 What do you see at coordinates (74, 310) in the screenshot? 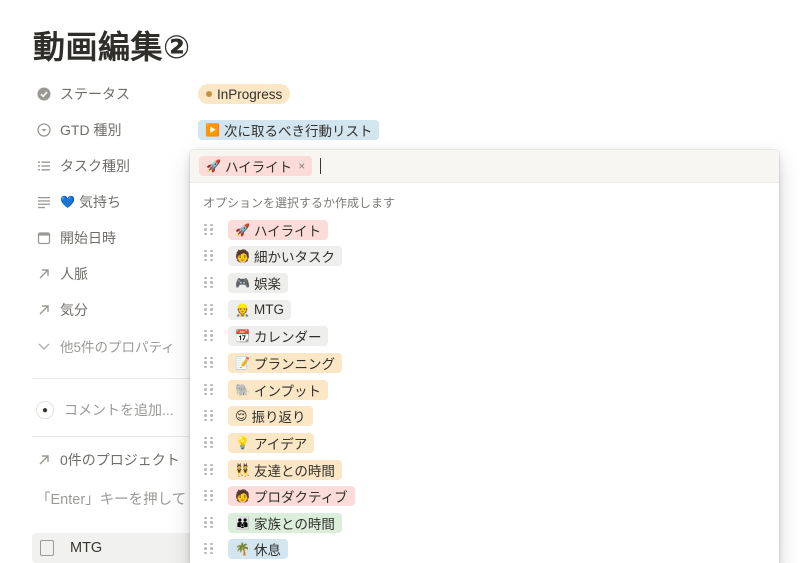
I see `property-label: 気分` at bounding box center [74, 310].